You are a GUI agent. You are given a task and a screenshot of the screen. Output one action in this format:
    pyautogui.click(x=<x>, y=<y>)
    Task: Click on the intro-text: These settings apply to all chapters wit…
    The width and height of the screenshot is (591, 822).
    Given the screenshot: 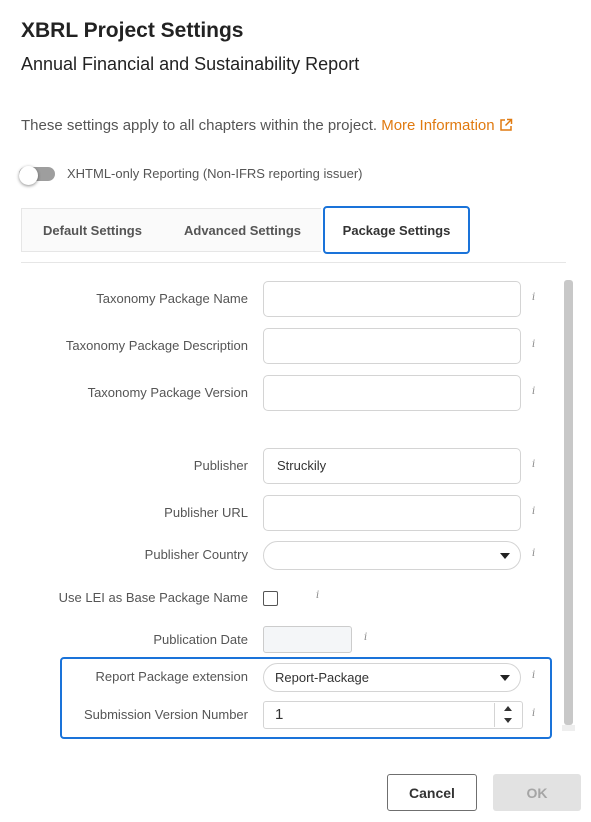 What is the action you would take?
    pyautogui.click(x=199, y=125)
    